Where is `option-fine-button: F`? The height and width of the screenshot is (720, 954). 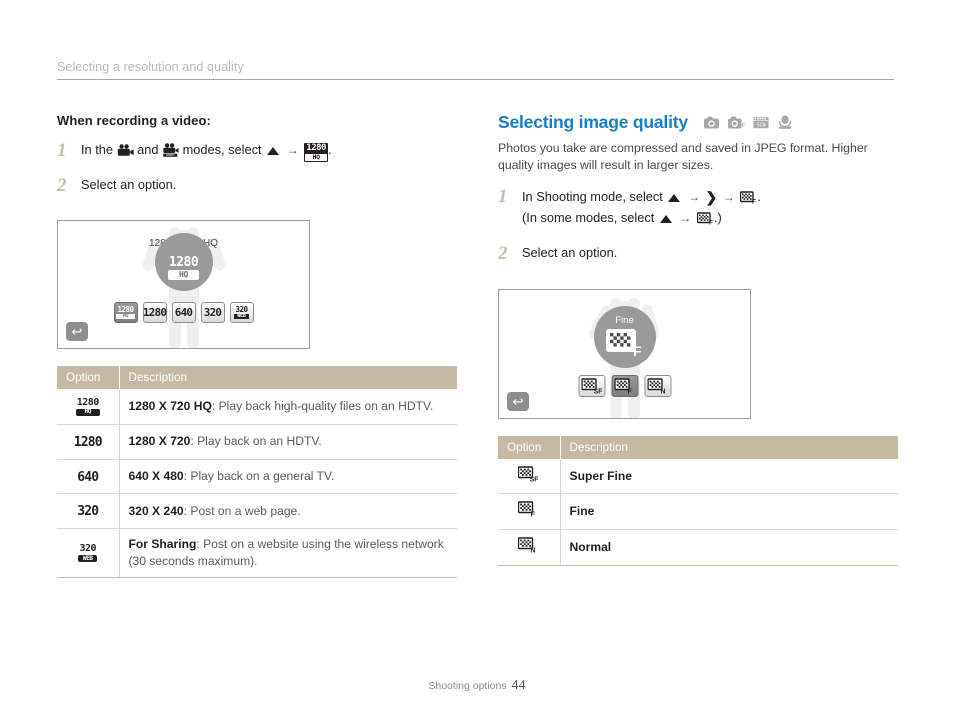 option-fine-button: F is located at coordinates (624, 385).